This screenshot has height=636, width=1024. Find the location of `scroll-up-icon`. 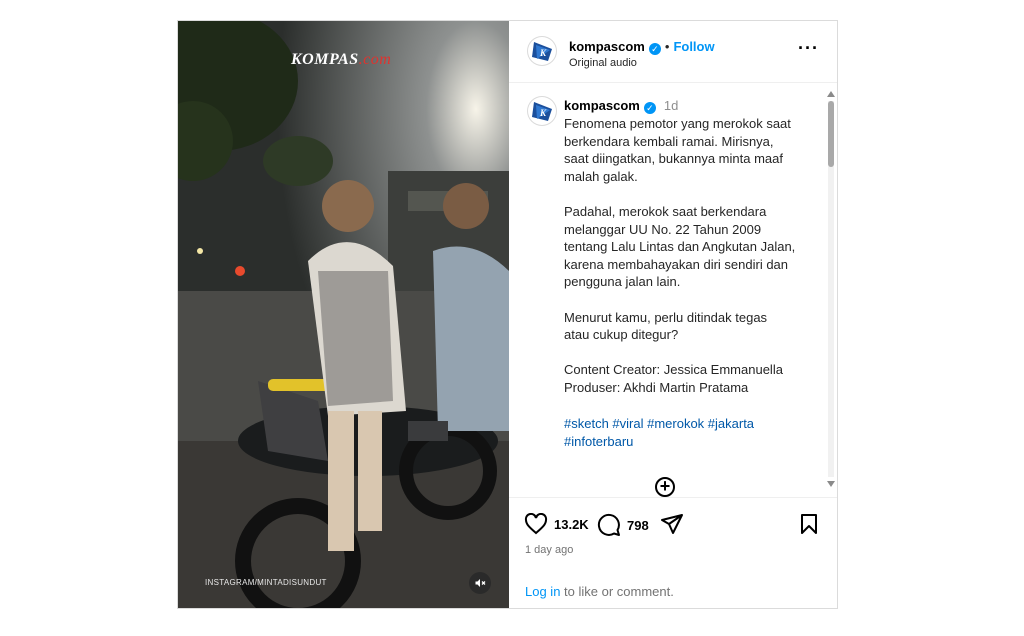

scroll-up-icon is located at coordinates (831, 94).